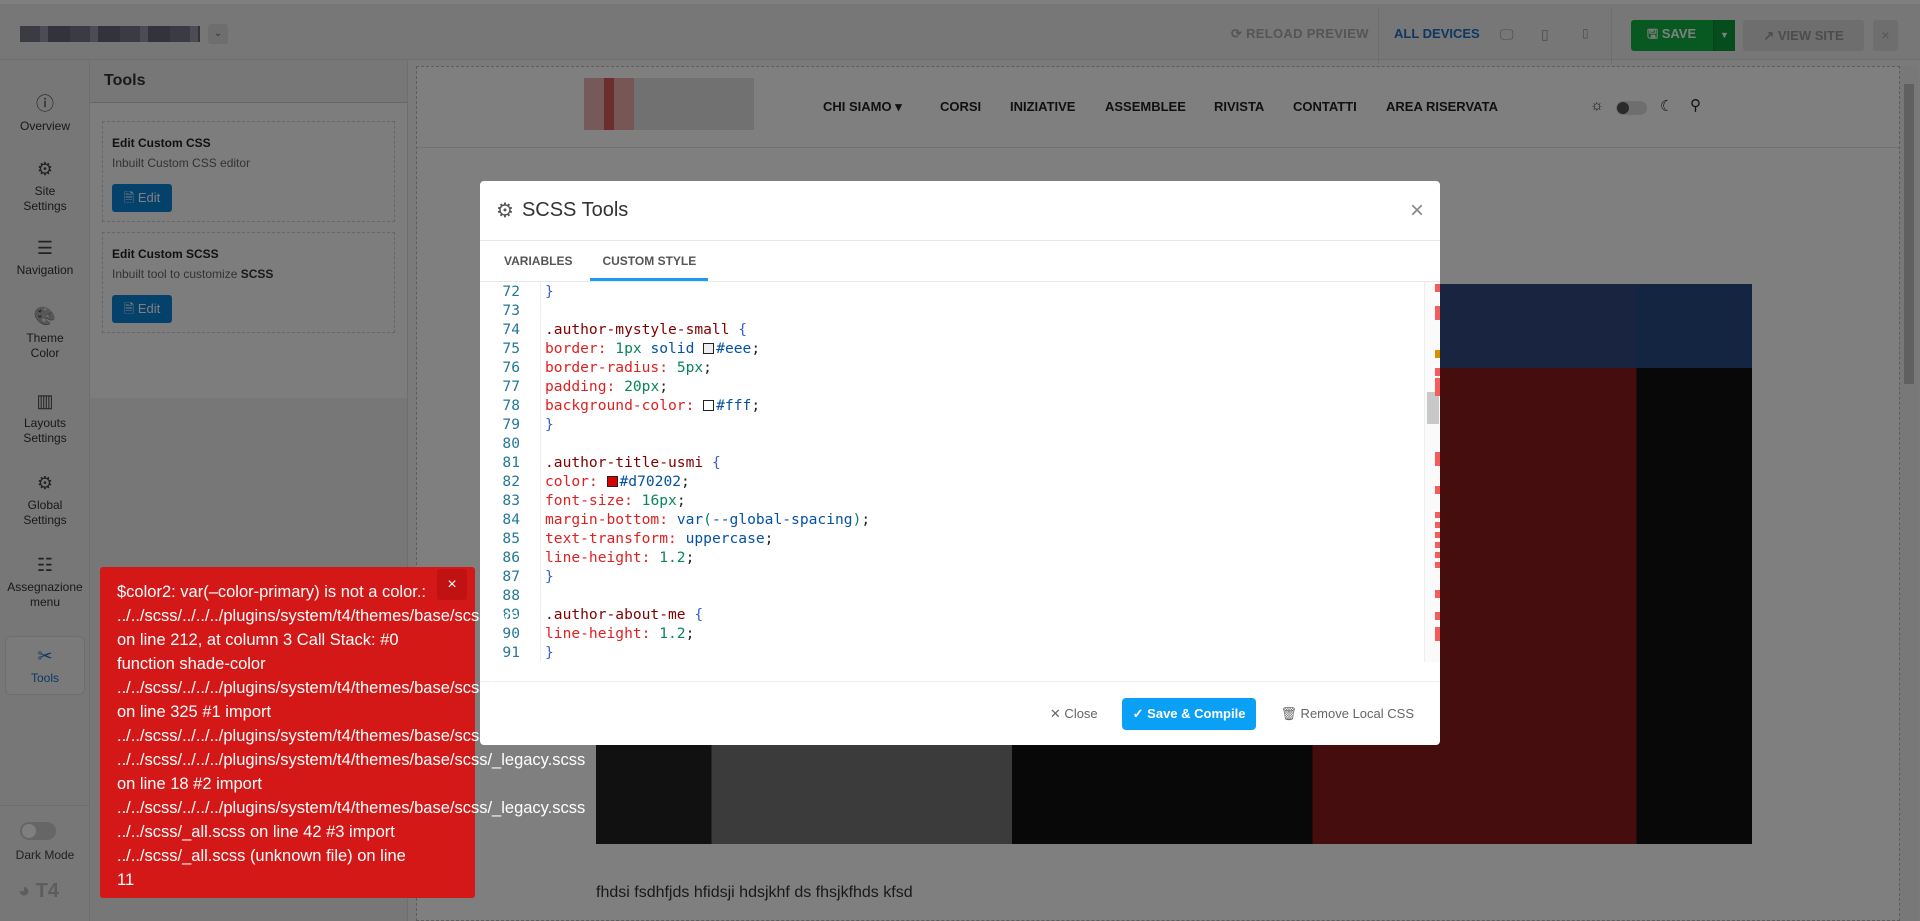 The height and width of the screenshot is (921, 1920). I want to click on code-text: border: 1px solid #eee;, so click(652, 348).